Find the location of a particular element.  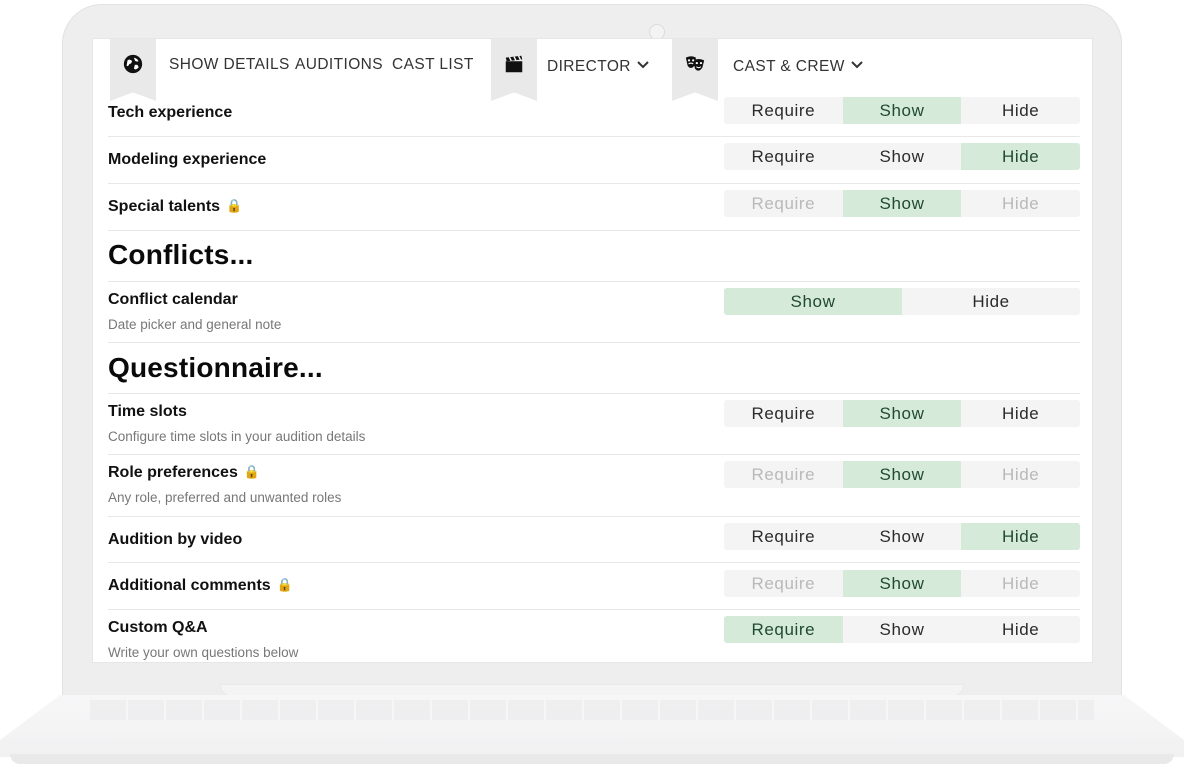

setting-label-wrap: Special talents 🔒 is located at coordinates (175, 207).